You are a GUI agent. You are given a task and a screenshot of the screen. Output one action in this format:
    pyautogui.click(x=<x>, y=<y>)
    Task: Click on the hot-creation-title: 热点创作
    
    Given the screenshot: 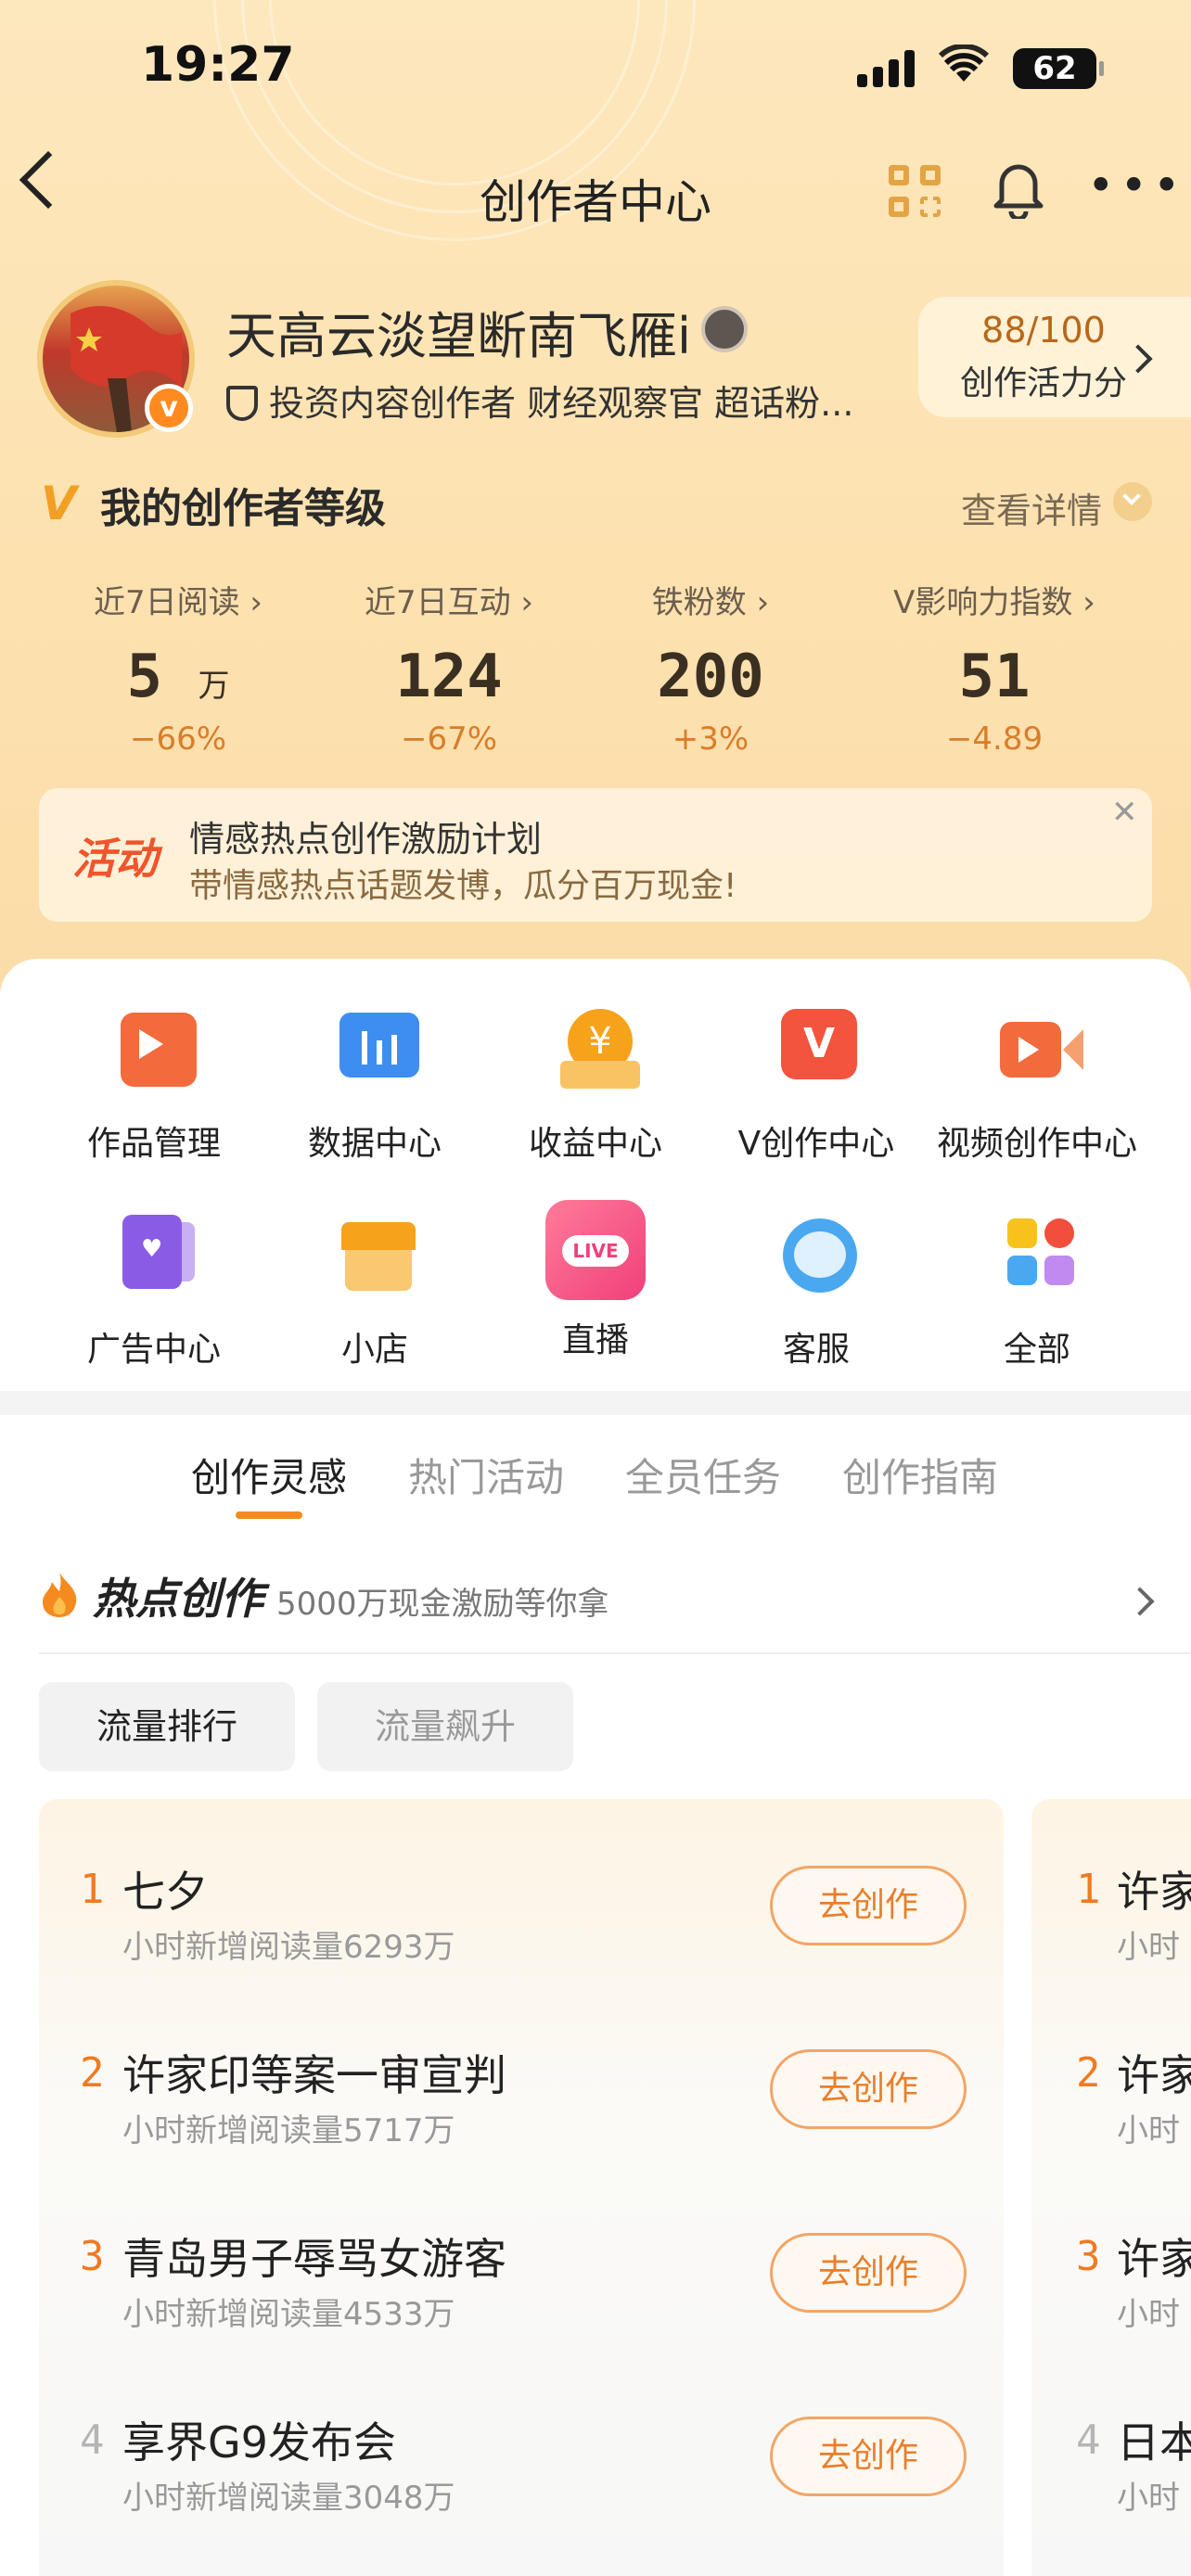 What is the action you would take?
    pyautogui.click(x=178, y=1599)
    